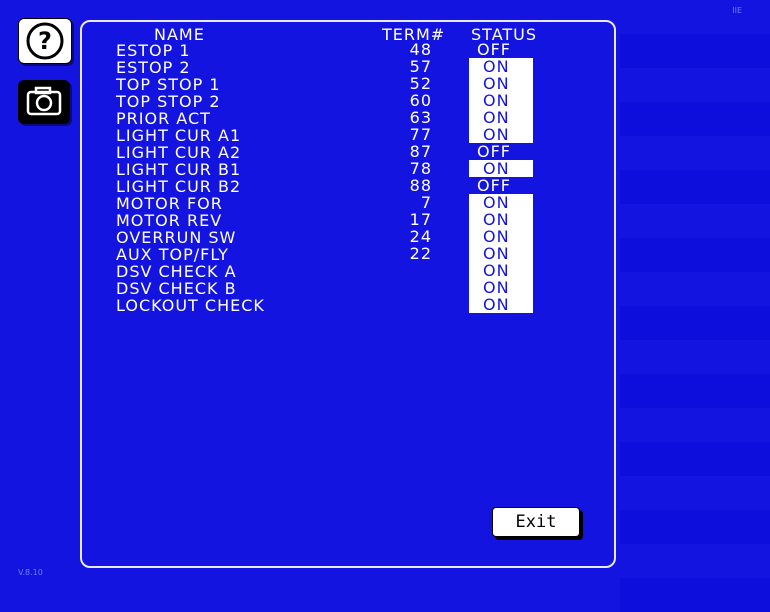 The width and height of the screenshot is (770, 612). I want to click on io-term: 24, so click(420, 236).